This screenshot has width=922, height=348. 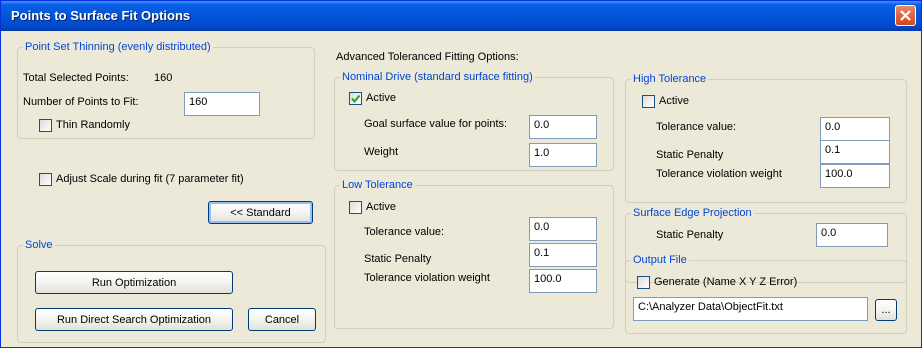 I want to click on low-active-checkbox, so click(x=355, y=207).